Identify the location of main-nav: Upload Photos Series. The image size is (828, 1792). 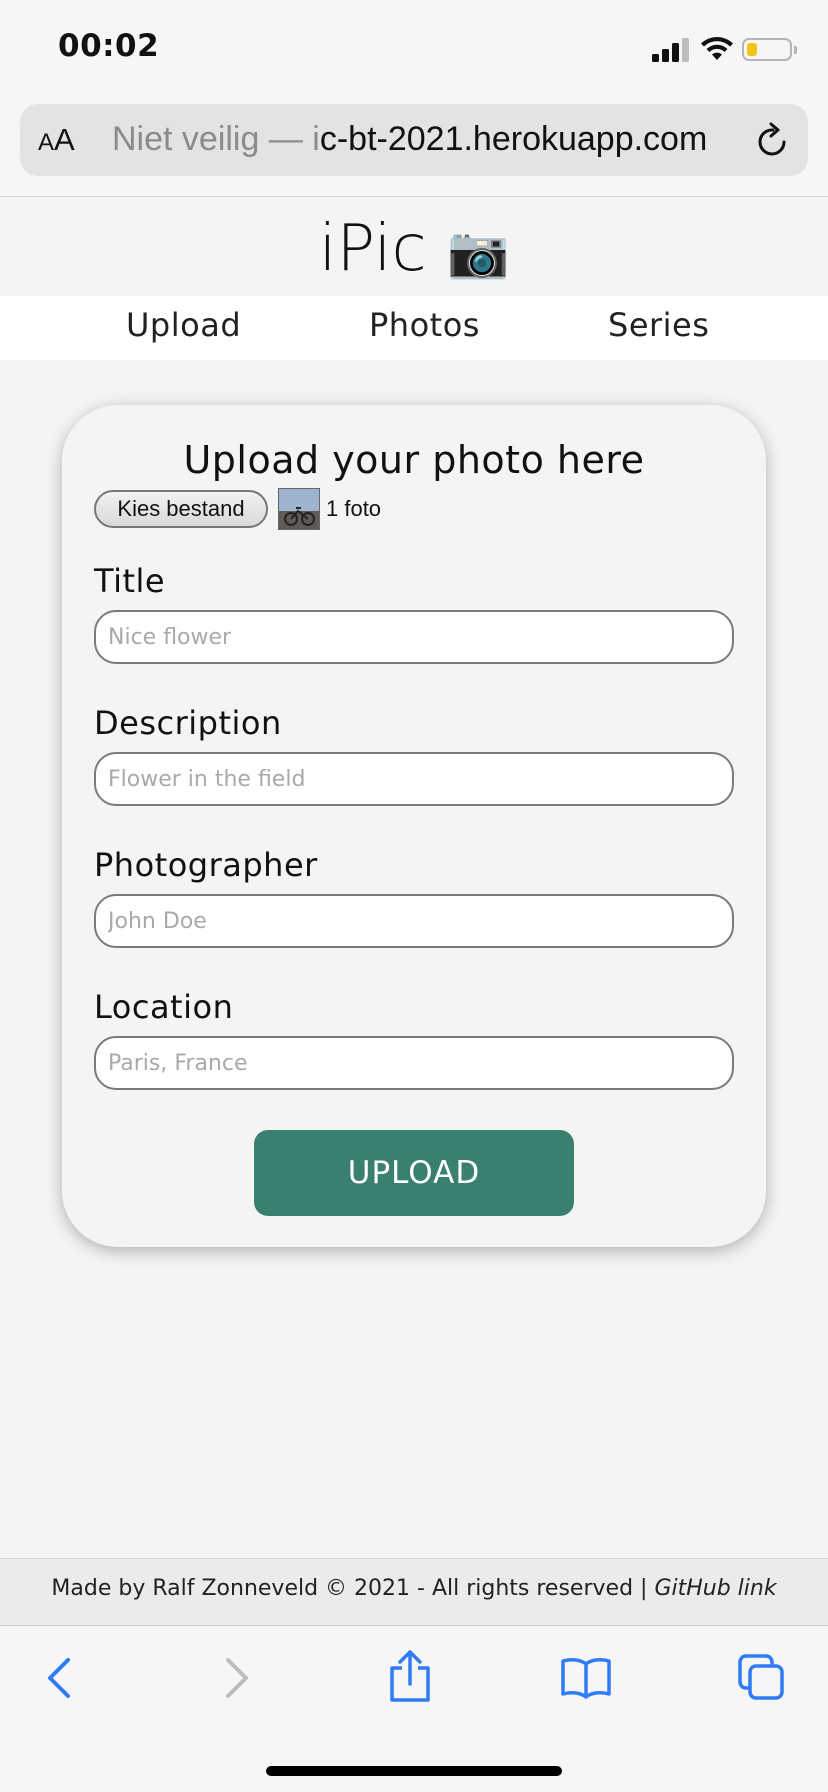
(414, 328).